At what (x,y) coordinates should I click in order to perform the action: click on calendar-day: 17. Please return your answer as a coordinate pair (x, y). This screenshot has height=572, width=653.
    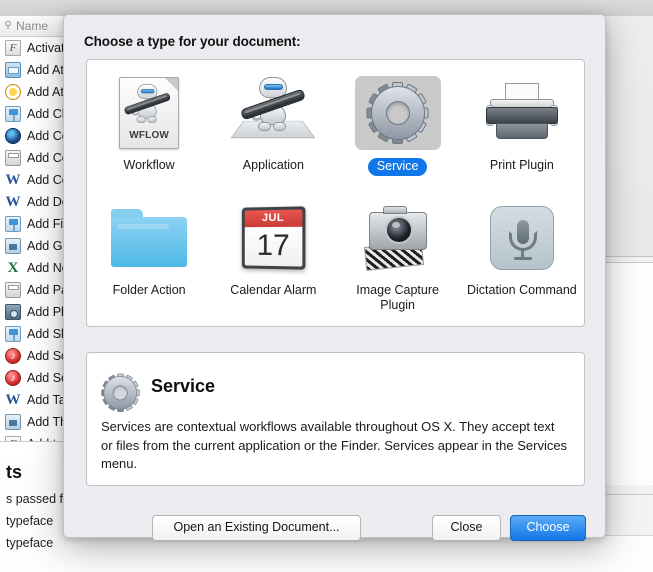
    Looking at the image, I should click on (274, 246).